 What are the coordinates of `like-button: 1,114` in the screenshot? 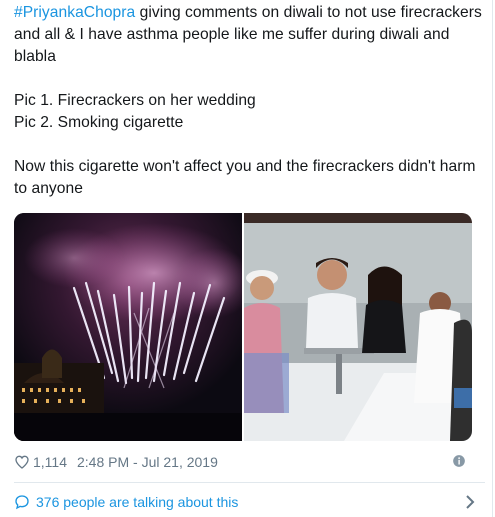 It's located at (45, 462).